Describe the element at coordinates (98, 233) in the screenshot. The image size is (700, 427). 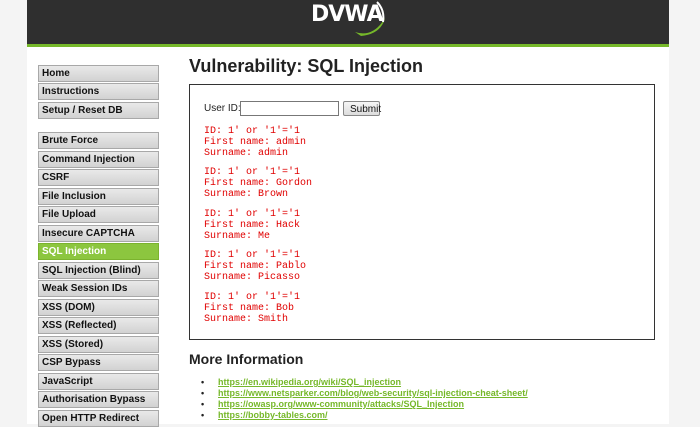
I see `menu-item-insecure-captcha: Insecure CAPTCHA` at that location.